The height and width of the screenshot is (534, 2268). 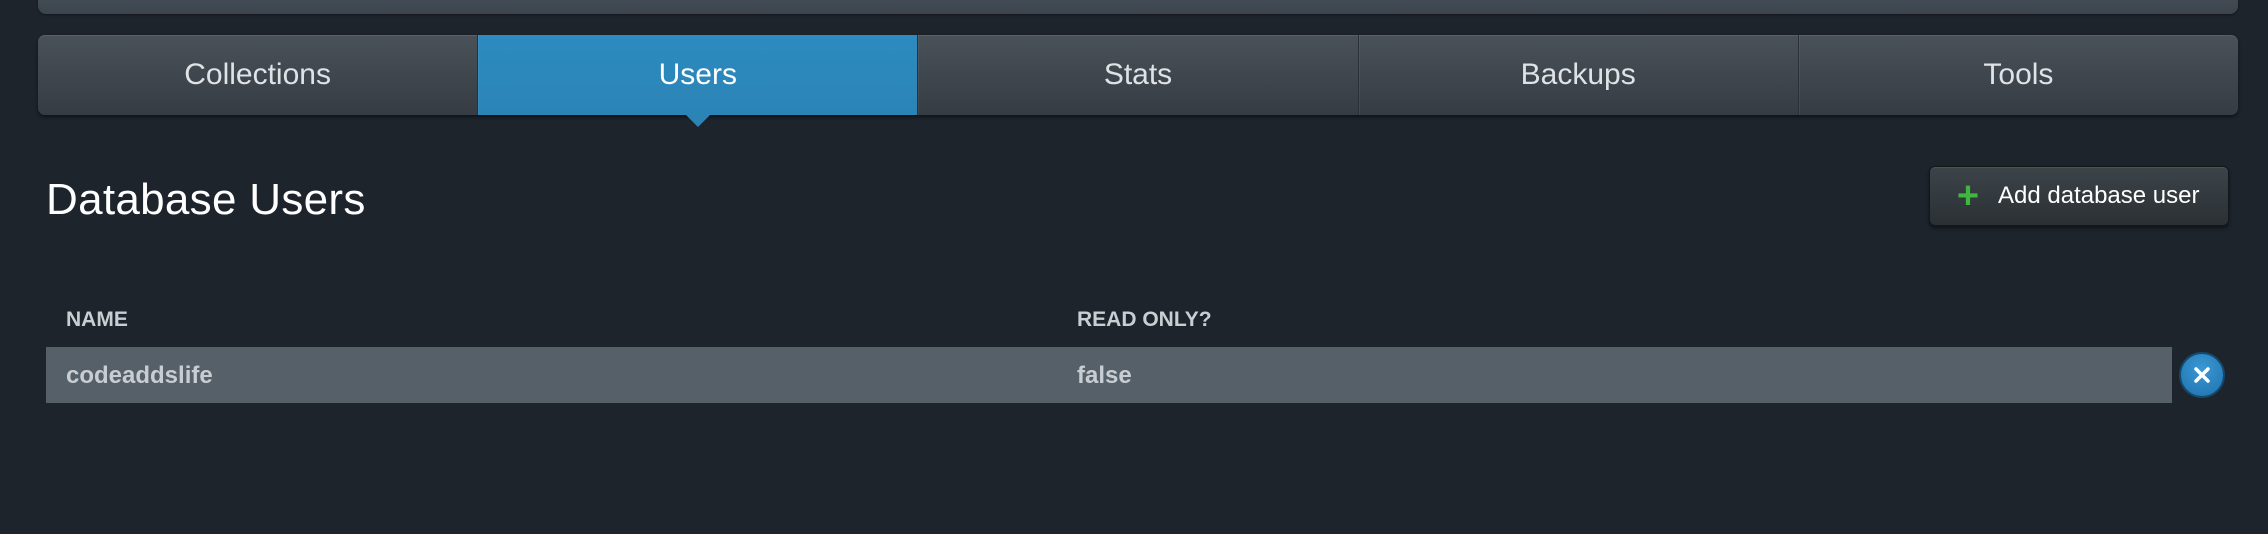 I want to click on add-database-user-button: + Add database user, so click(x=2079, y=196).